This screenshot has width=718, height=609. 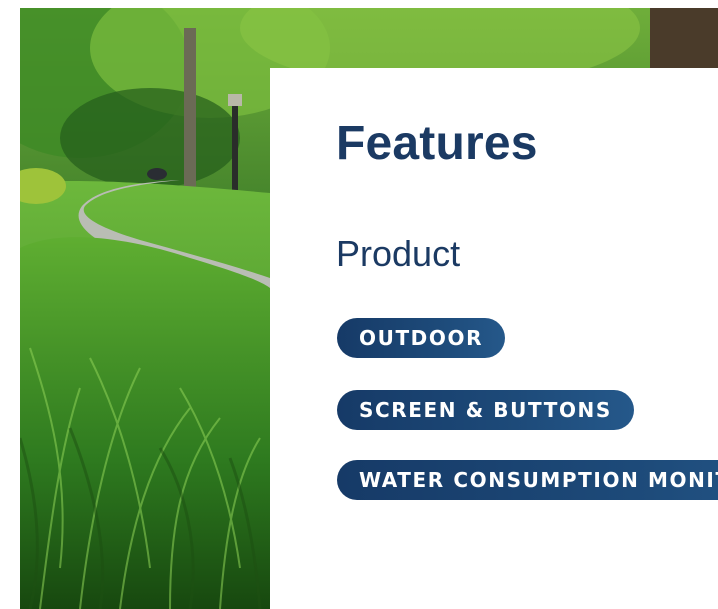 What do you see at coordinates (437, 143) in the screenshot?
I see `features-heading: Features` at bounding box center [437, 143].